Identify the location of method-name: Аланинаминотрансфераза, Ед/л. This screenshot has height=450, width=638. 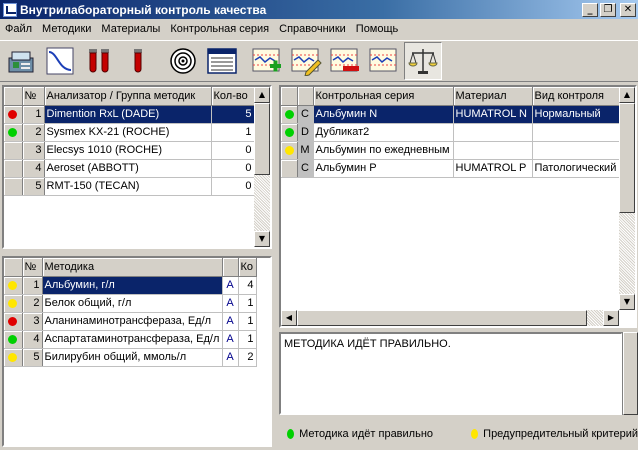
(132, 321).